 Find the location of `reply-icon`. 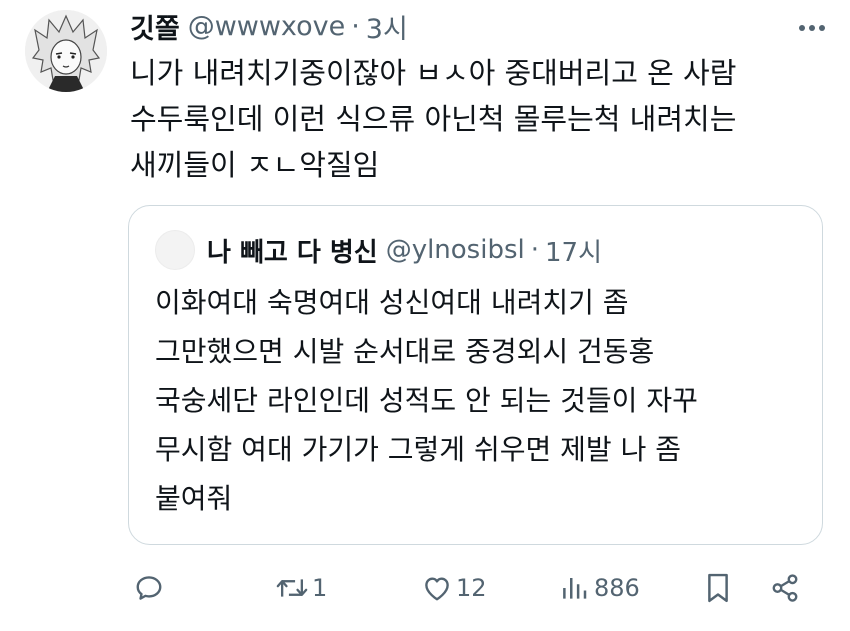

reply-icon is located at coordinates (149, 588).